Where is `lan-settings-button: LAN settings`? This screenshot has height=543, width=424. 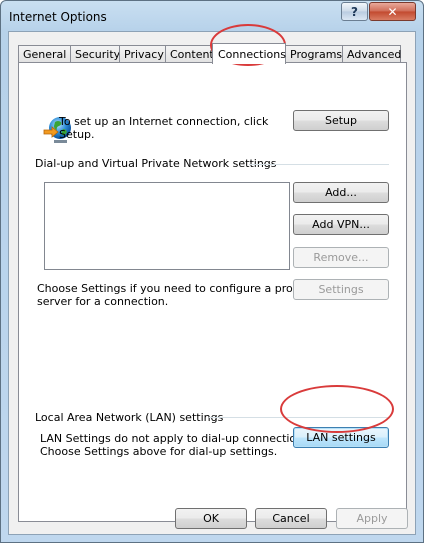
lan-settings-button: LAN settings is located at coordinates (341, 437).